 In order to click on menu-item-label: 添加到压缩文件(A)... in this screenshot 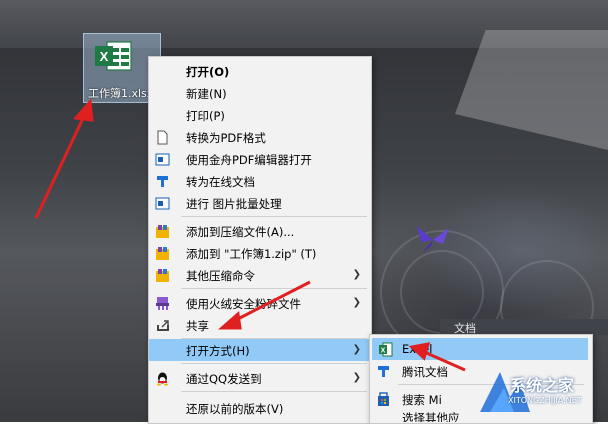, I will do `click(240, 232)`.